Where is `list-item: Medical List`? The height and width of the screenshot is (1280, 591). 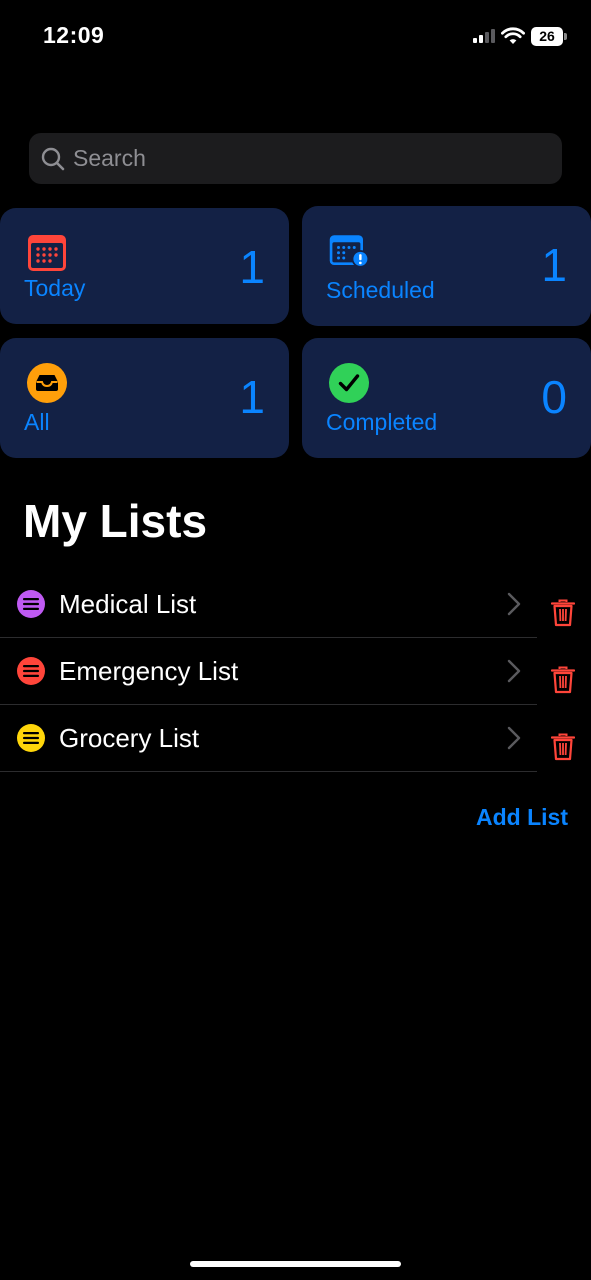 list-item: Medical List is located at coordinates (295, 604).